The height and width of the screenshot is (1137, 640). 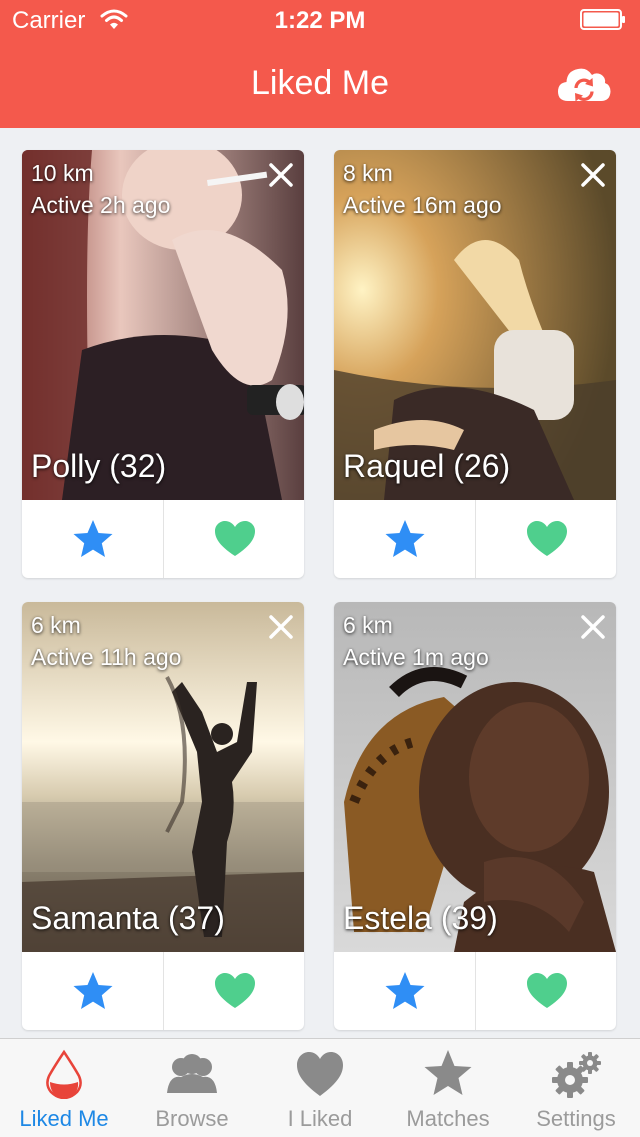 What do you see at coordinates (448, 1118) in the screenshot?
I see `tab-label: Matches` at bounding box center [448, 1118].